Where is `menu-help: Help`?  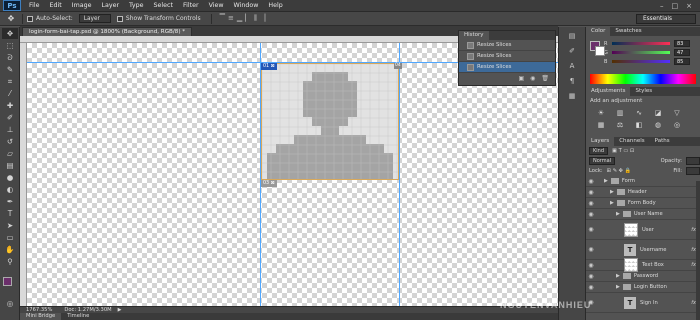 menu-help: Help is located at coordinates (275, 5).